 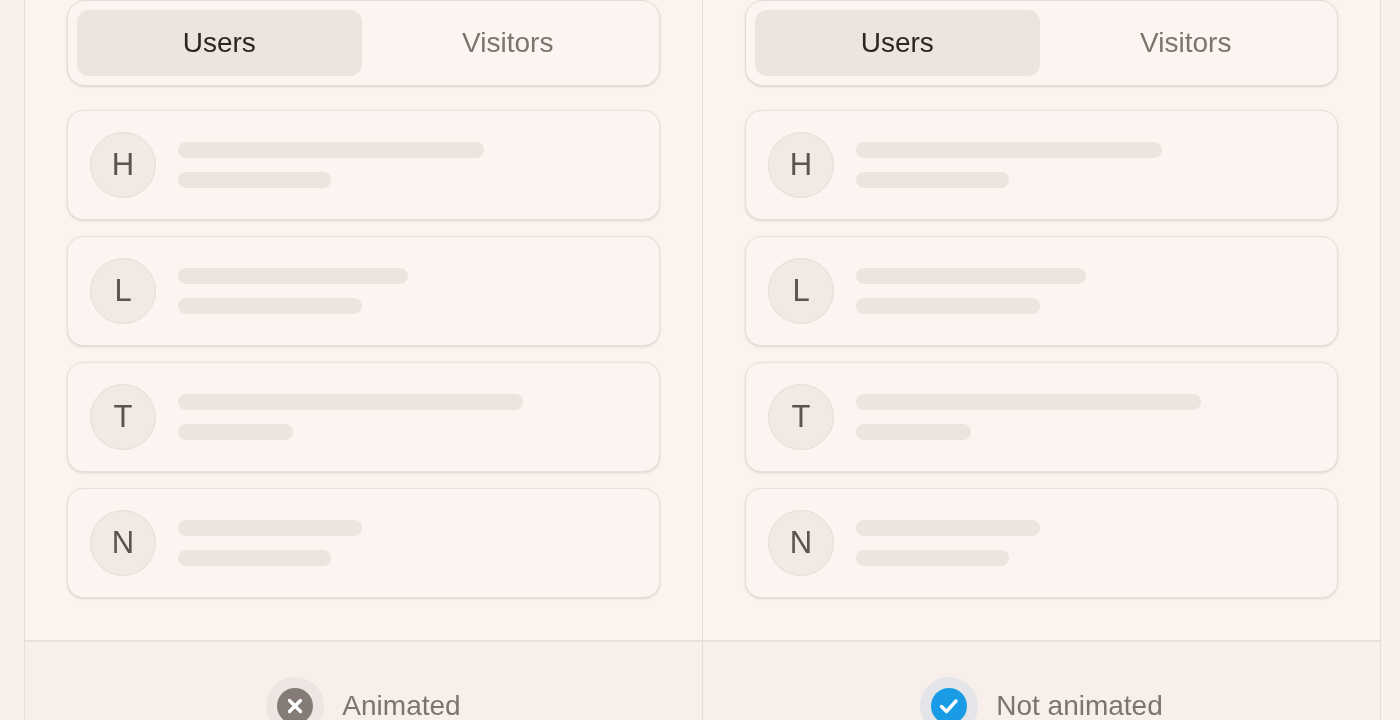 What do you see at coordinates (1079, 704) in the screenshot?
I see `status-label: Not animated` at bounding box center [1079, 704].